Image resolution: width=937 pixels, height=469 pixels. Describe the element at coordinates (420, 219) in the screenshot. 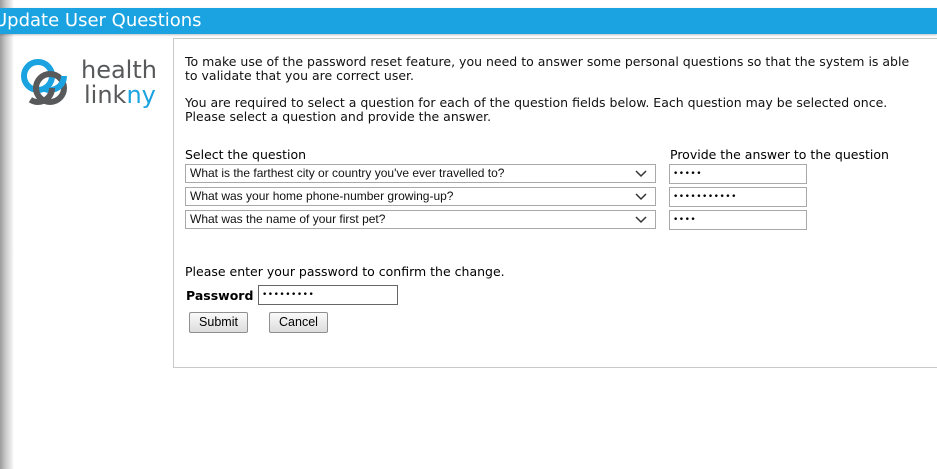

I see `question-select-3: What was the name of your first pet?` at that location.